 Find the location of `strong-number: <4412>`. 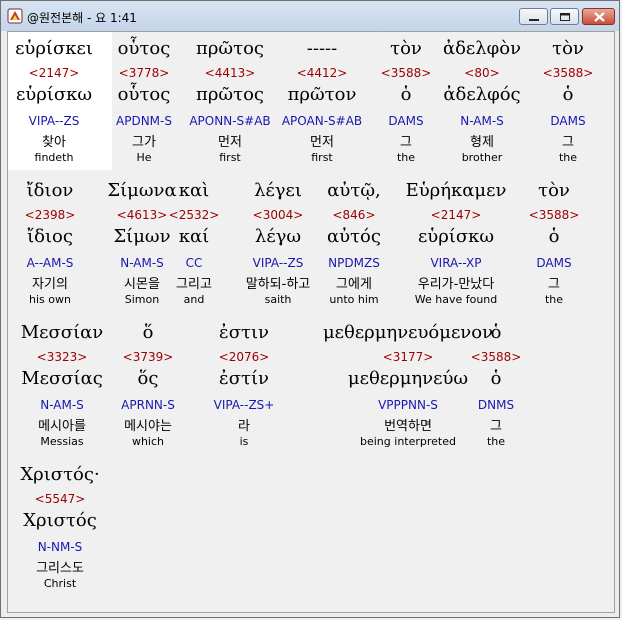

strong-number: <4412> is located at coordinates (322, 73).